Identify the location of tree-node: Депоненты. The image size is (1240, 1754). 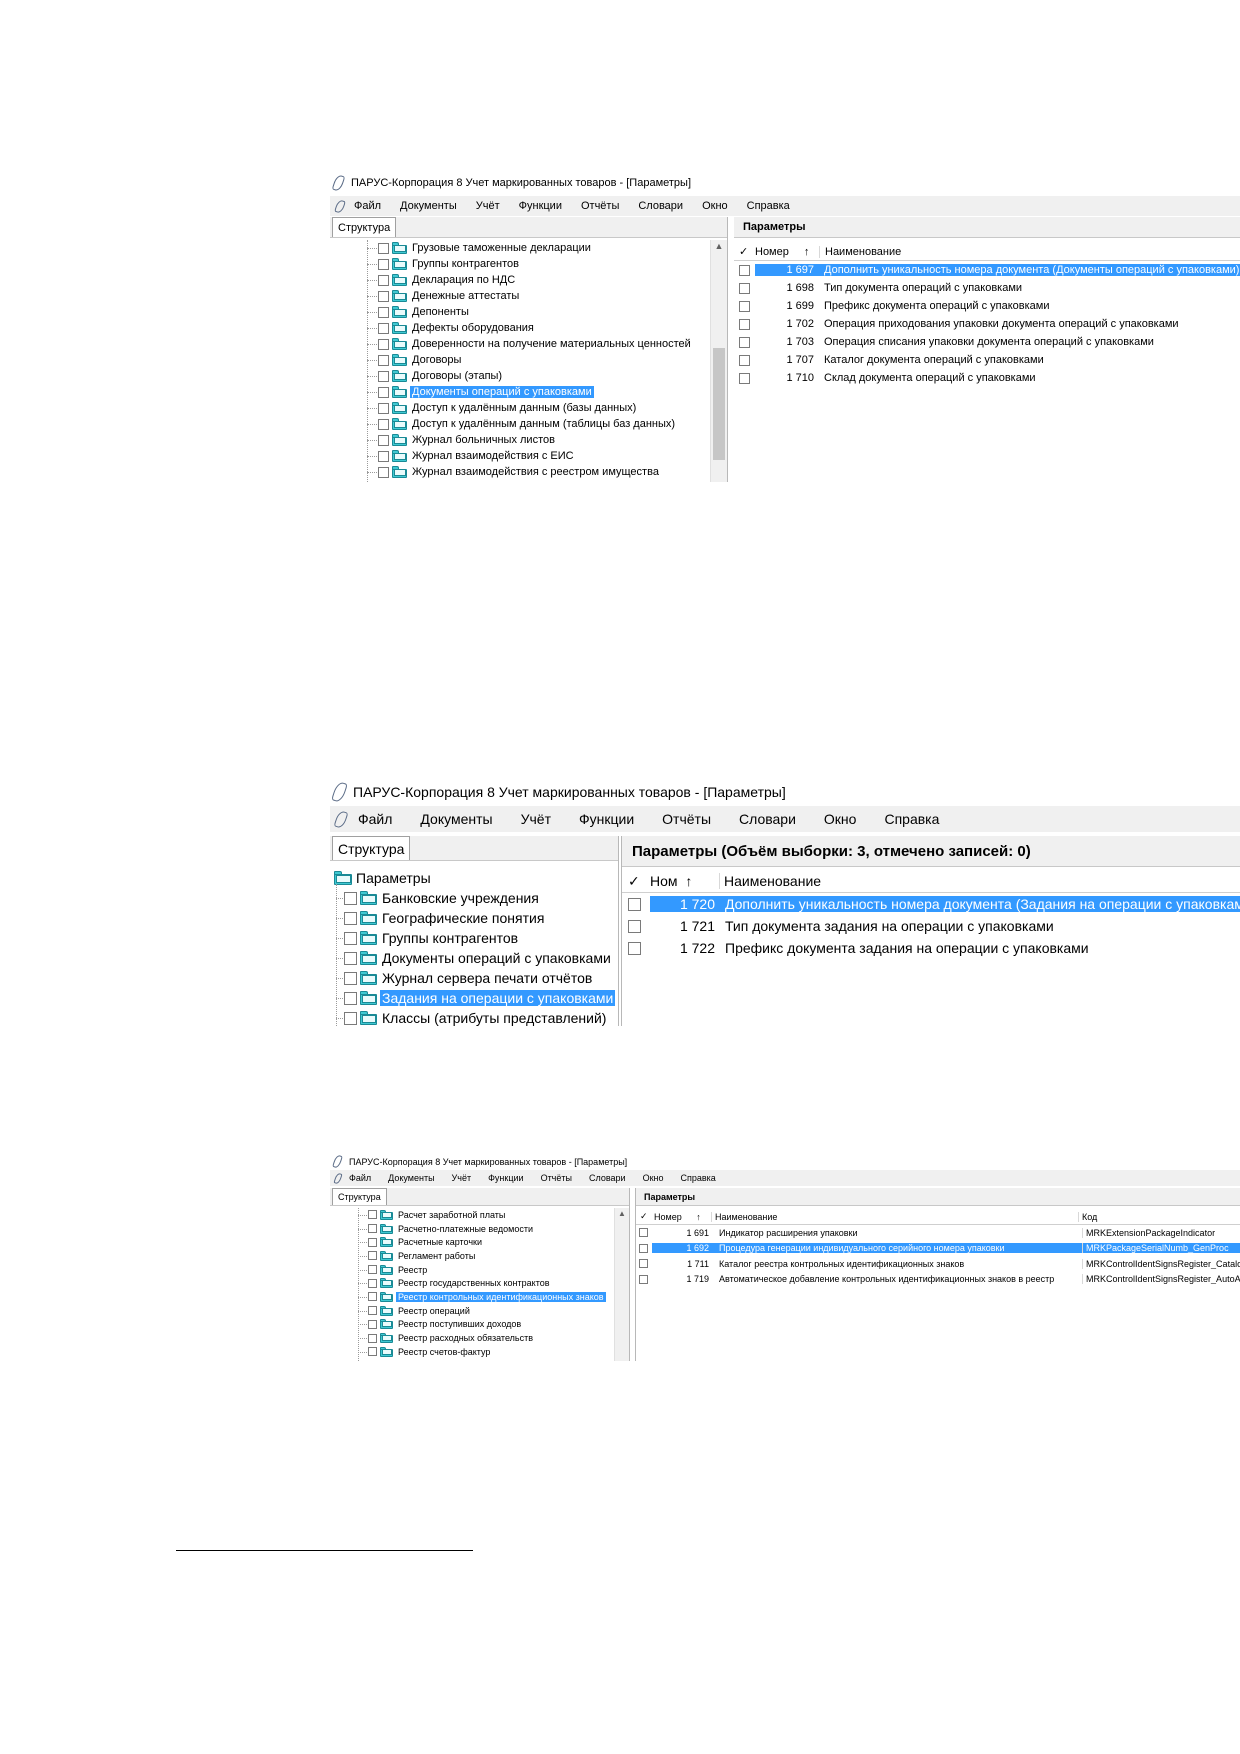
(528, 312).